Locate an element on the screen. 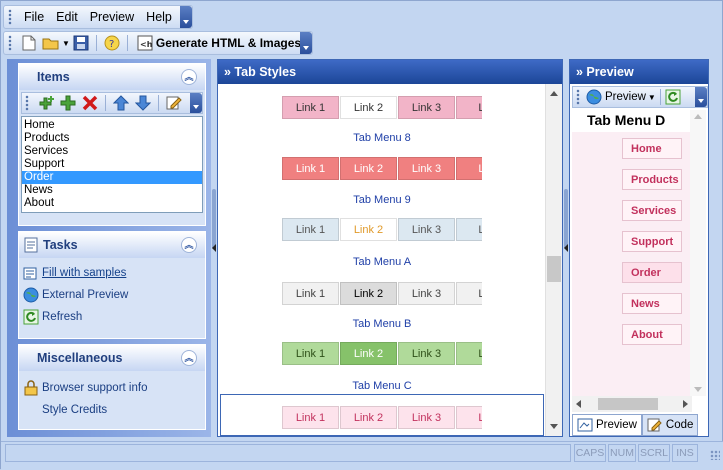  items-toolbar-overflow-button is located at coordinates (196, 103).